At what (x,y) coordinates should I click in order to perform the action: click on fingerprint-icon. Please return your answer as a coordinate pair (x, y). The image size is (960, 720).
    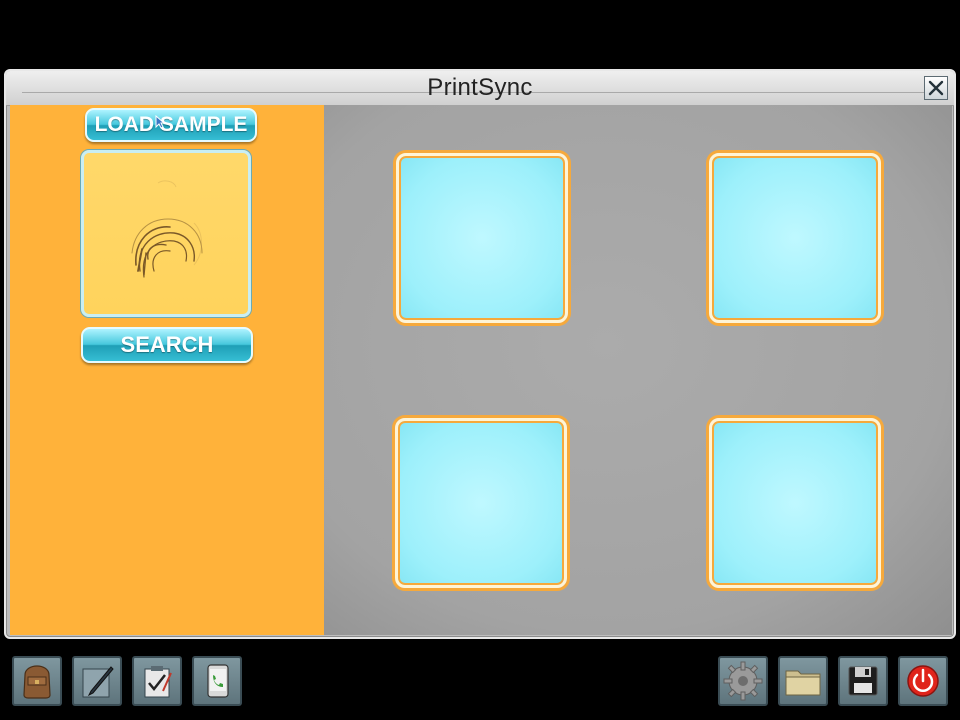
    Looking at the image, I should click on (167, 229).